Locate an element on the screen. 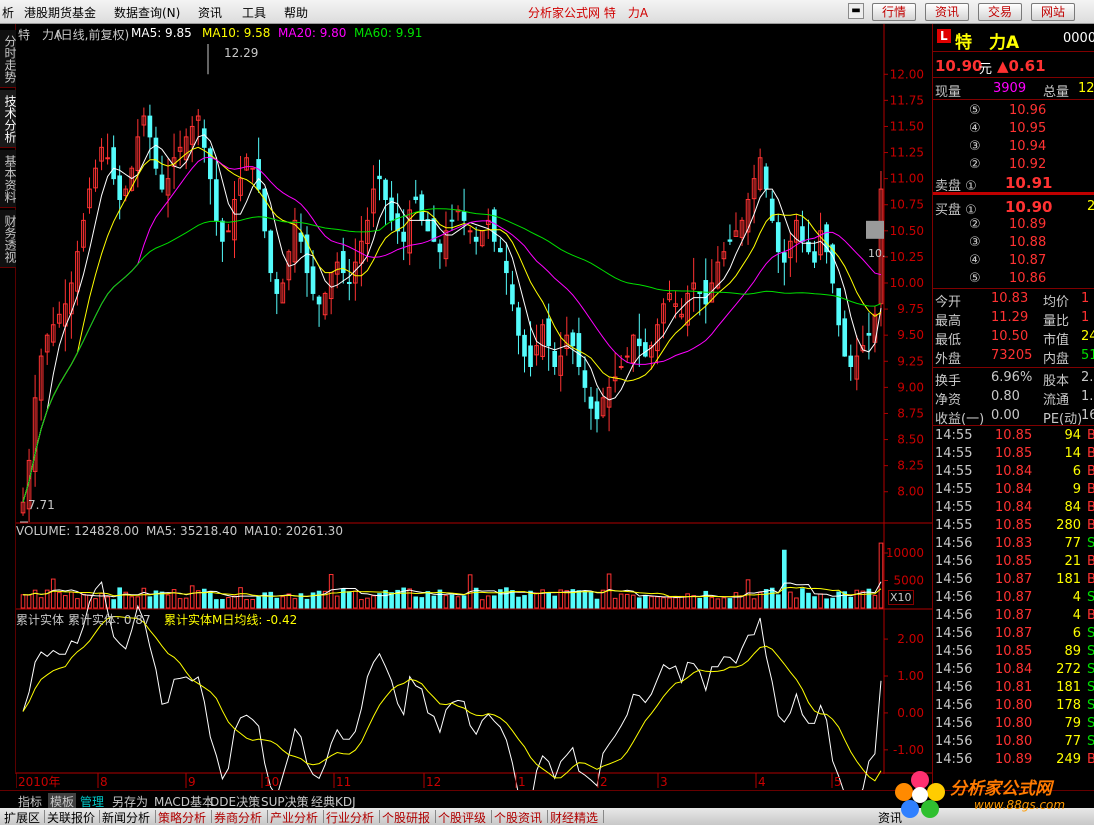  tick-row: 14:56 10.87 181 B is located at coordinates (1013, 580).